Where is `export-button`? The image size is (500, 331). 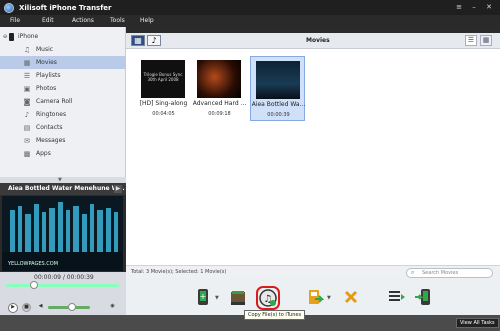 export-button is located at coordinates (315, 297).